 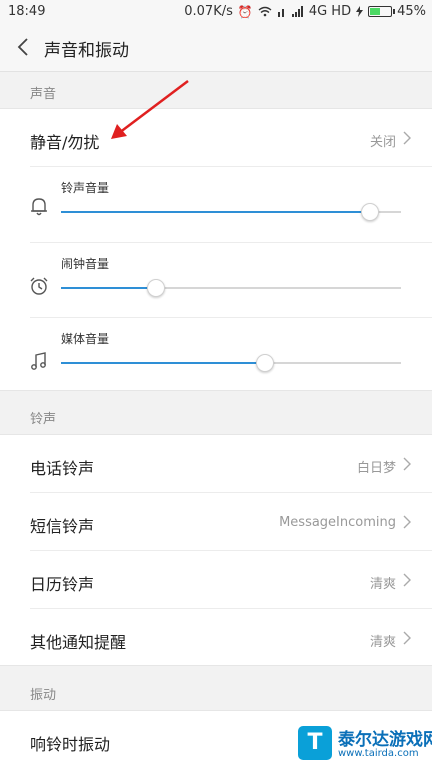 I want to click on sms-ringtone-value: MessageIncoming, so click(x=337, y=522).